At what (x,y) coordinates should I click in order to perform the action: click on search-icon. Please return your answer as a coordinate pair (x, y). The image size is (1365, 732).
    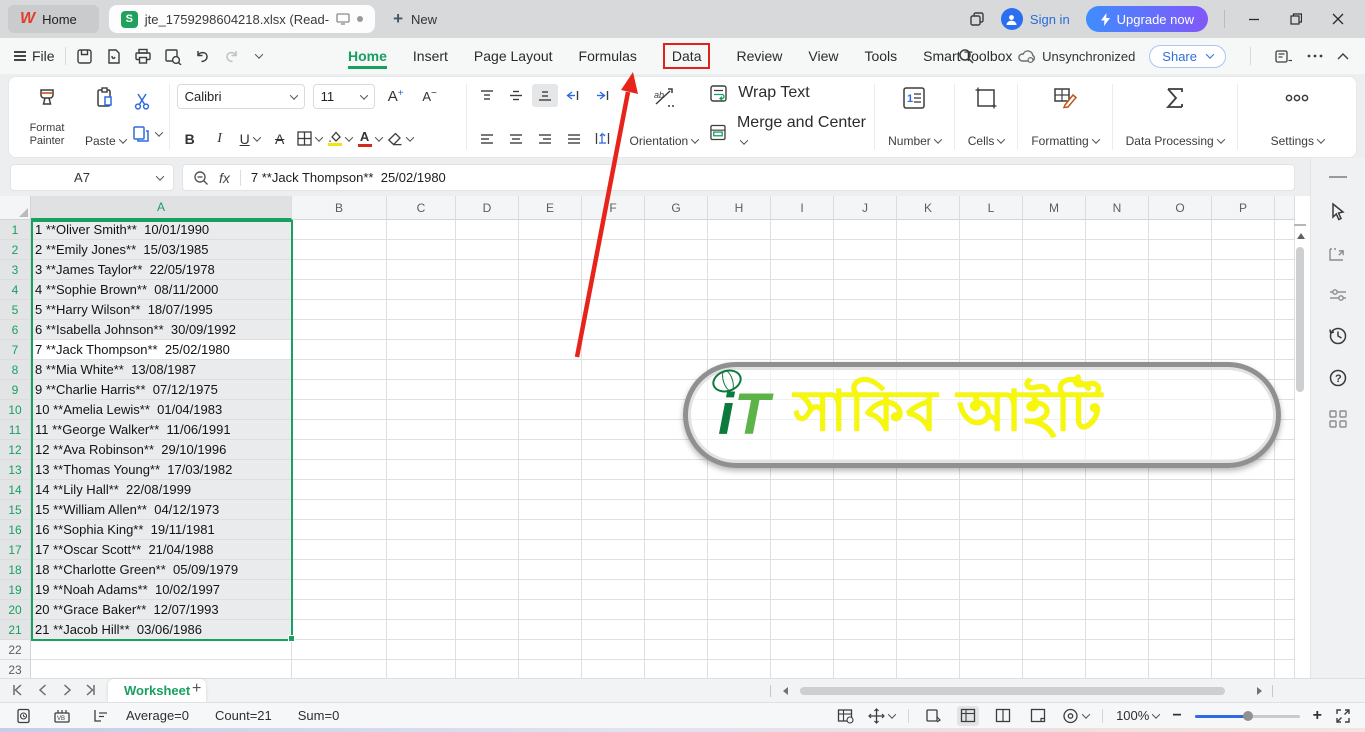
    Looking at the image, I should click on (966, 56).